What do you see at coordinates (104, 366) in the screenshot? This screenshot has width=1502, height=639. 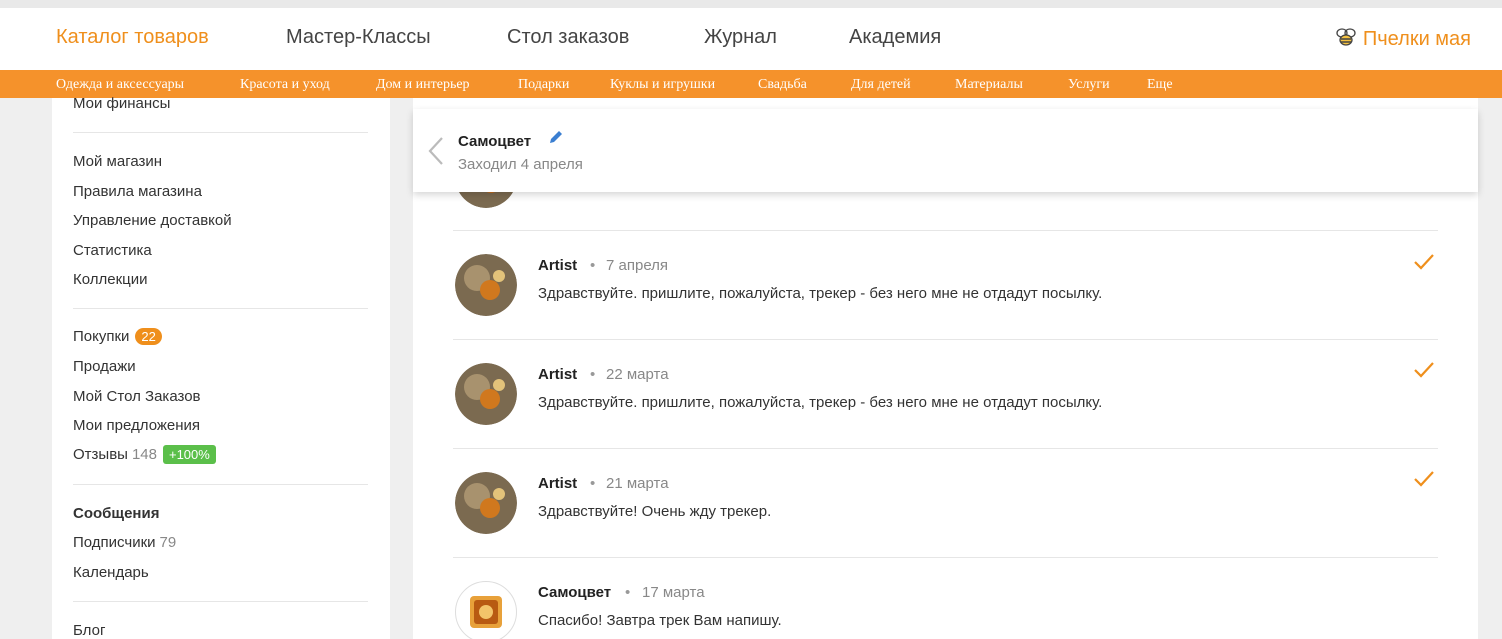 I see `sidebar-item-sales: Продажи` at bounding box center [104, 366].